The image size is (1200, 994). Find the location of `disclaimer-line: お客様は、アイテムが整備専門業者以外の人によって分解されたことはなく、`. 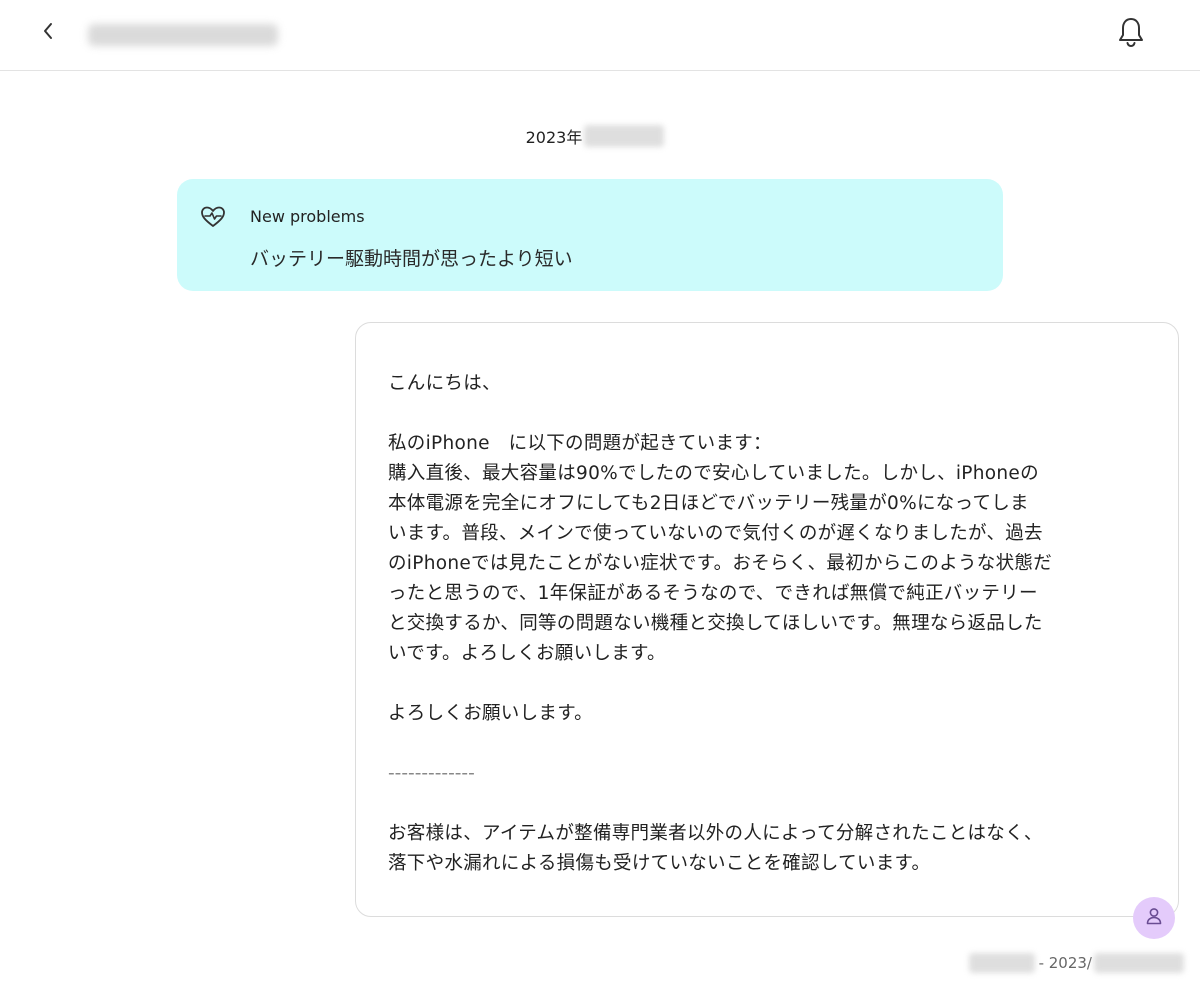

disclaimer-line: お客様は、アイテムが整備専門業者以外の人によって分解されたことはなく、 is located at coordinates (715, 833).